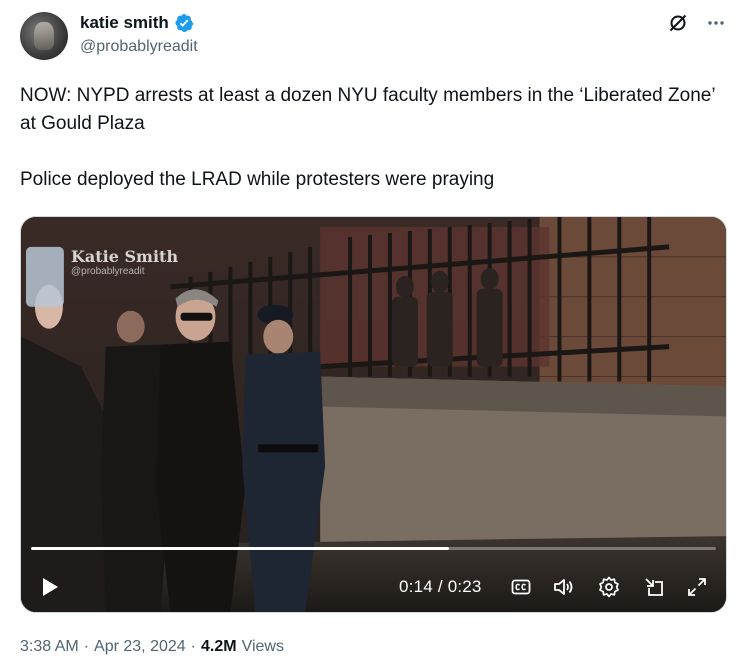  Describe the element at coordinates (124, 23) in the screenshot. I see `author-display-name: katie smith` at that location.